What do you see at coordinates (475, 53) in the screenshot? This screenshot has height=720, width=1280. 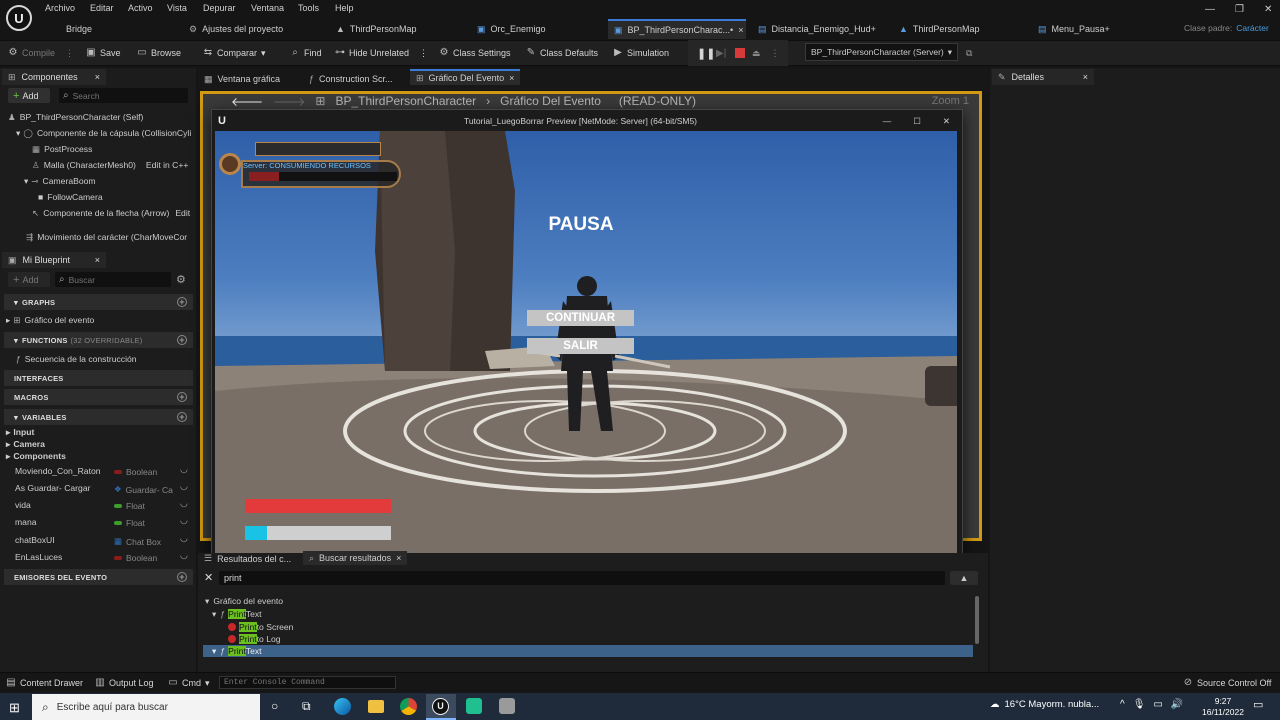 I see `class-settings-button: ⚙ Class Settings` at bounding box center [475, 53].